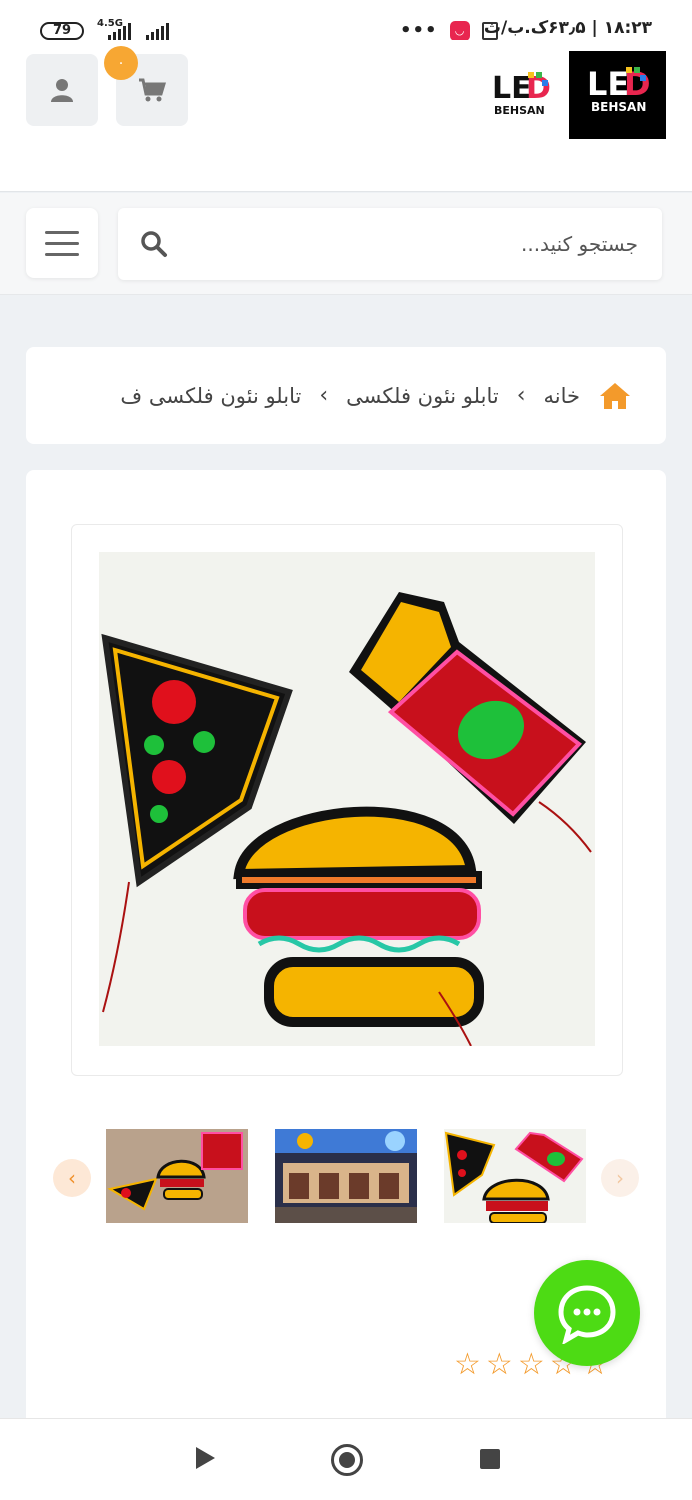  What do you see at coordinates (408, 244) in the screenshot?
I see `search-input` at bounding box center [408, 244].